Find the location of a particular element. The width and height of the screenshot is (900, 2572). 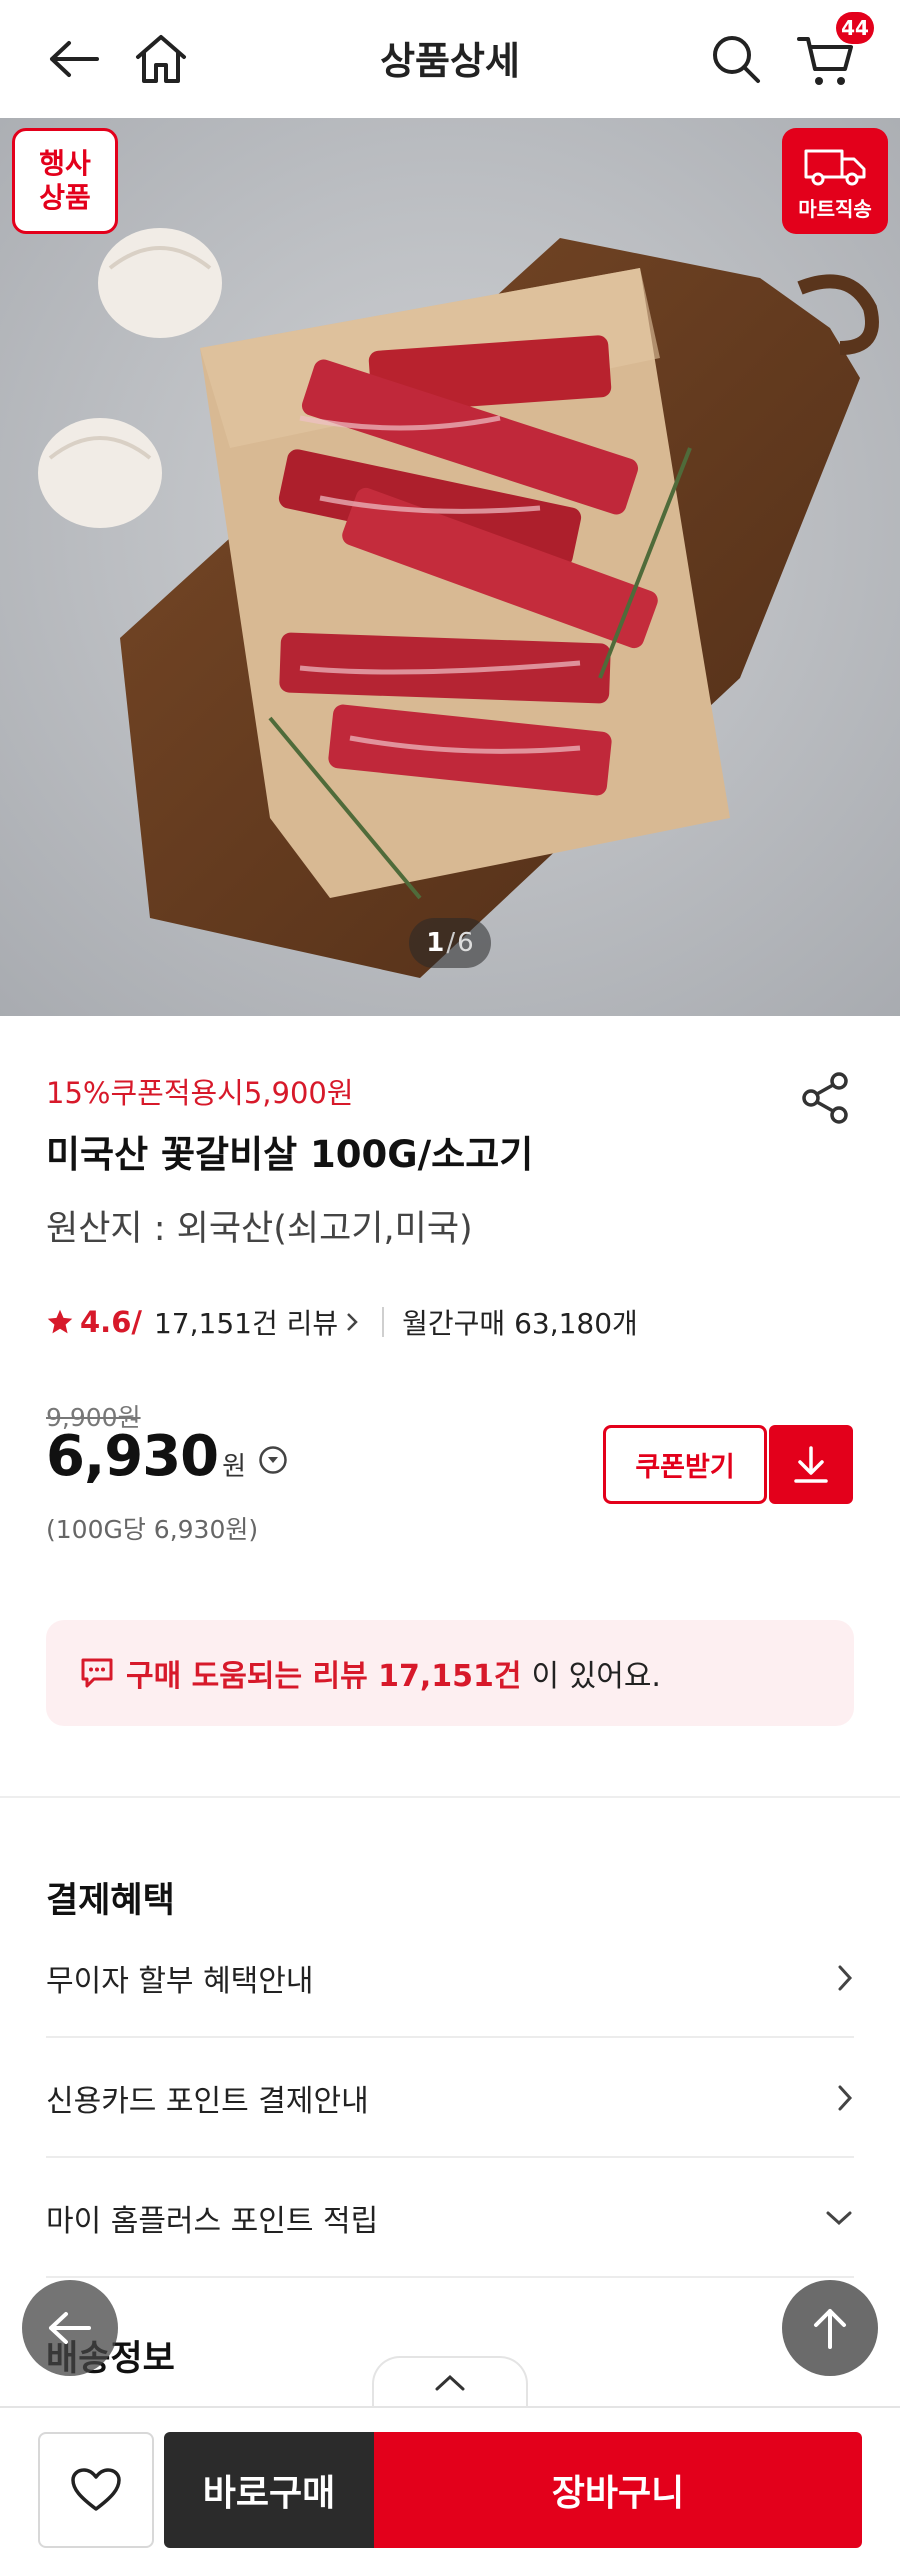

coupon-price-text: 15%쿠폰적용시5,900원 is located at coordinates (200, 1093).